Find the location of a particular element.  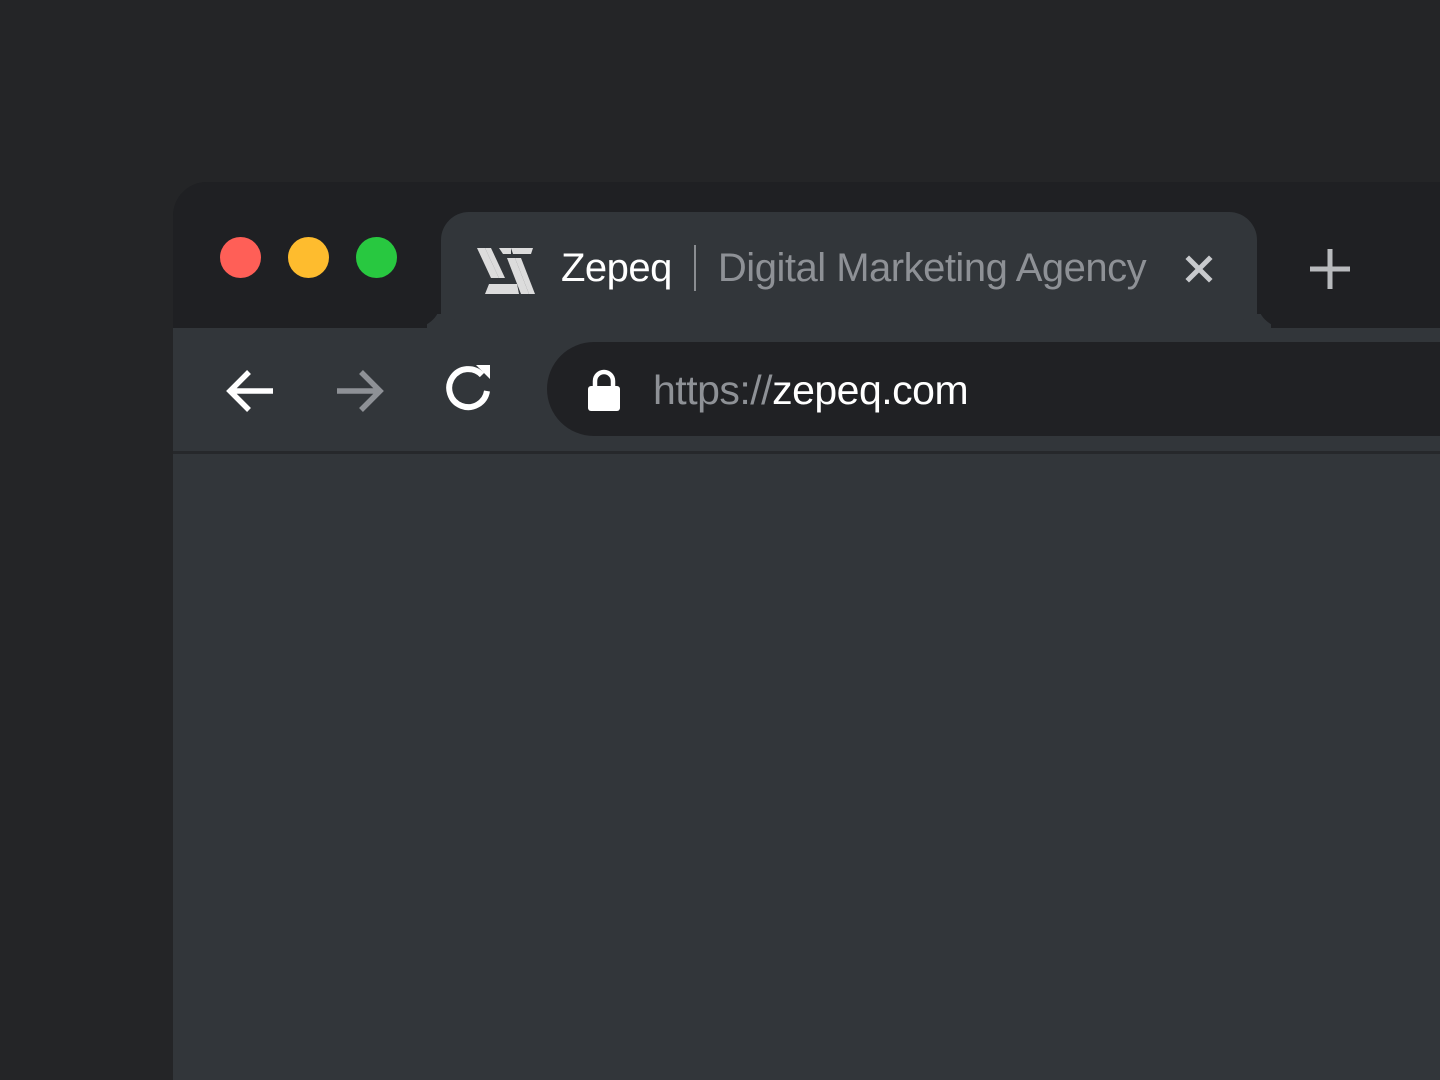

toolbar: https://zepeq.com is located at coordinates (806, 389).